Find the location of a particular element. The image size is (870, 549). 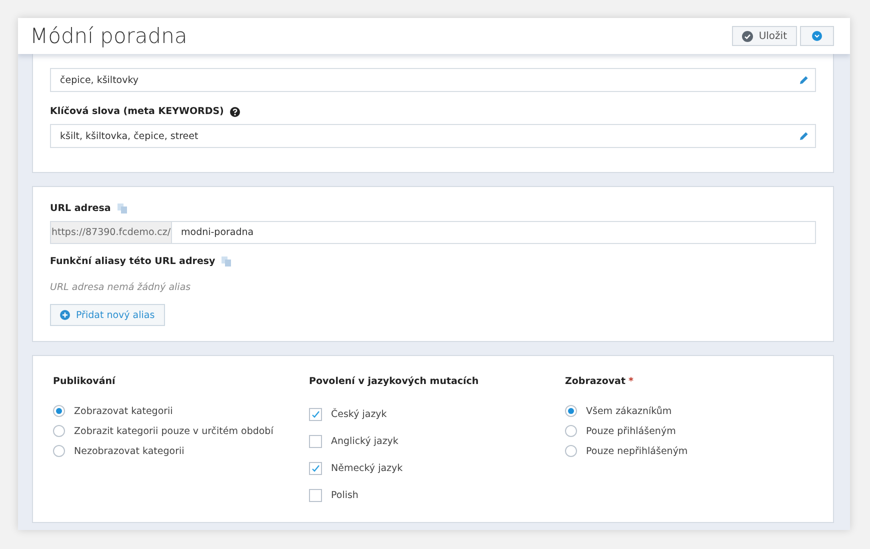

empty-hint: URL adresa nemá žádný alias is located at coordinates (121, 287).